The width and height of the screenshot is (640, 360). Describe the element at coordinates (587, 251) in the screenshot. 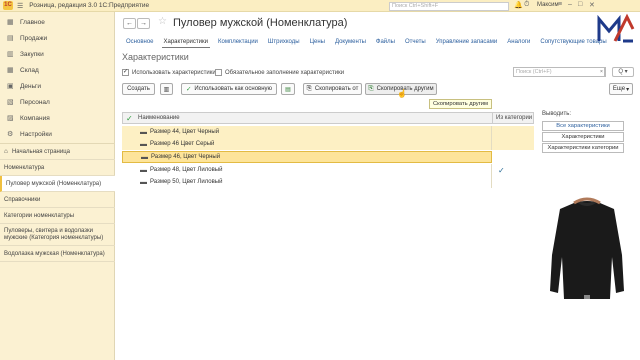

I see `product-image` at that location.